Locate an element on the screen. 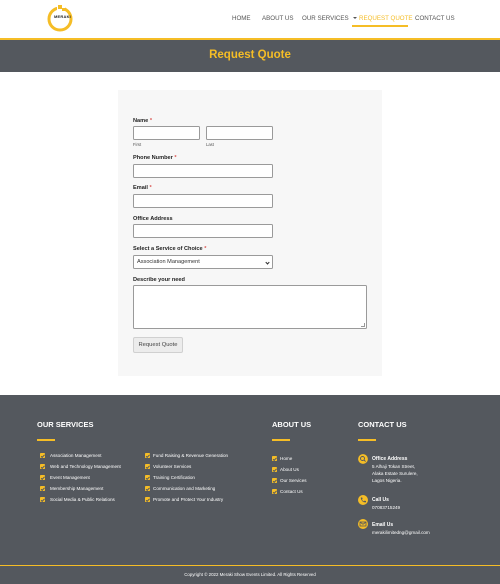 Image resolution: width=500 pixels, height=584 pixels. phone-label-text: Phone Number is located at coordinates (153, 158).